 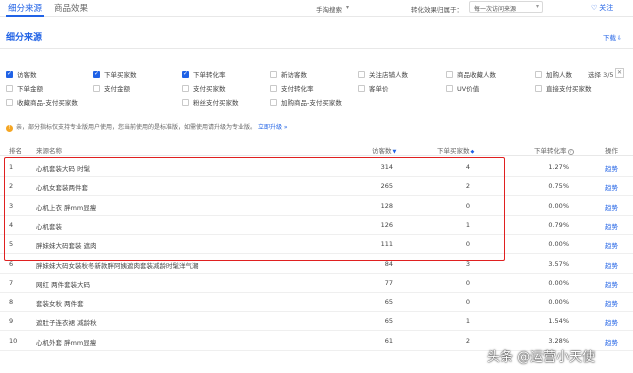 What do you see at coordinates (611, 151) in the screenshot?
I see `col-op: 操作` at bounding box center [611, 151].